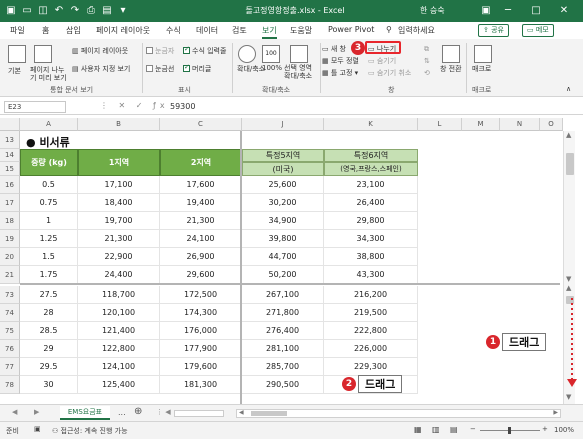 This screenshot has width=583, height=439. Describe the element at coordinates (436, 429) in the screenshot. I see `page-layout-status-icon: ▥` at that location.